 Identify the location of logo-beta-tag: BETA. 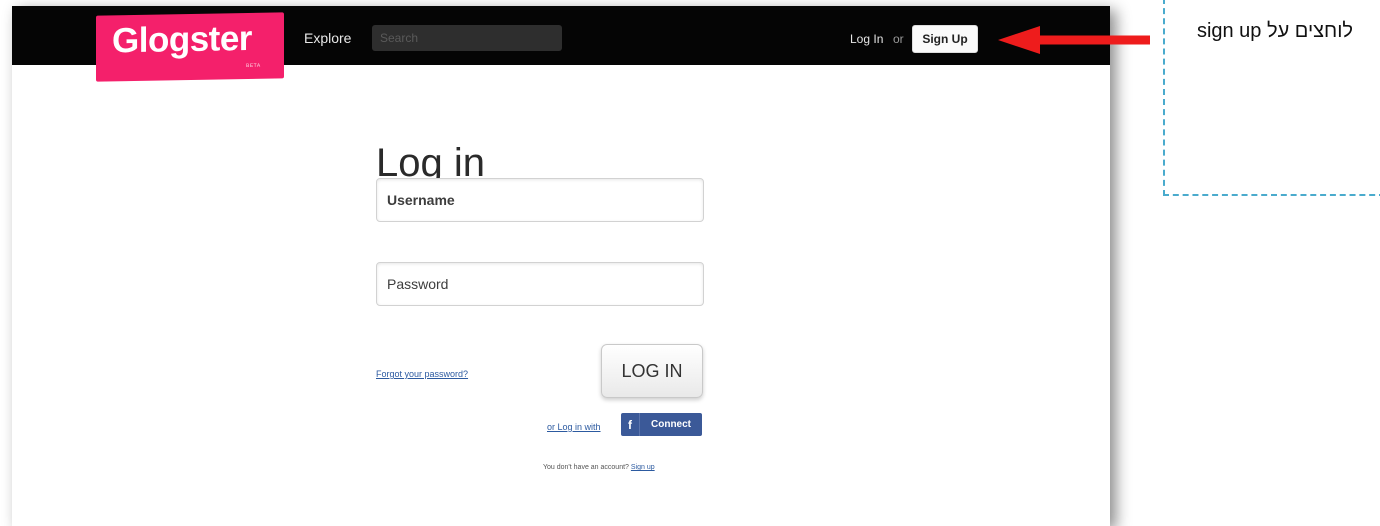
(253, 66).